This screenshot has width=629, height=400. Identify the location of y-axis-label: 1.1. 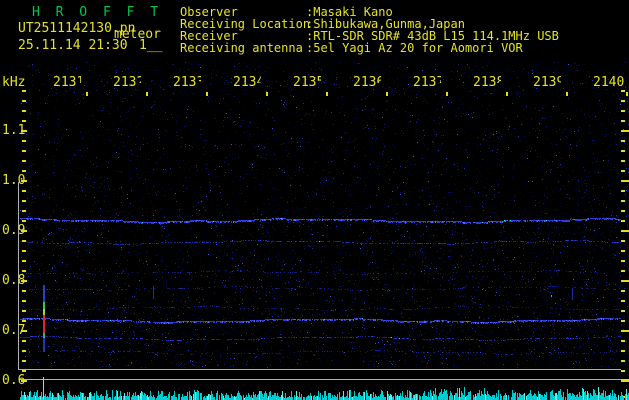
(14, 130).